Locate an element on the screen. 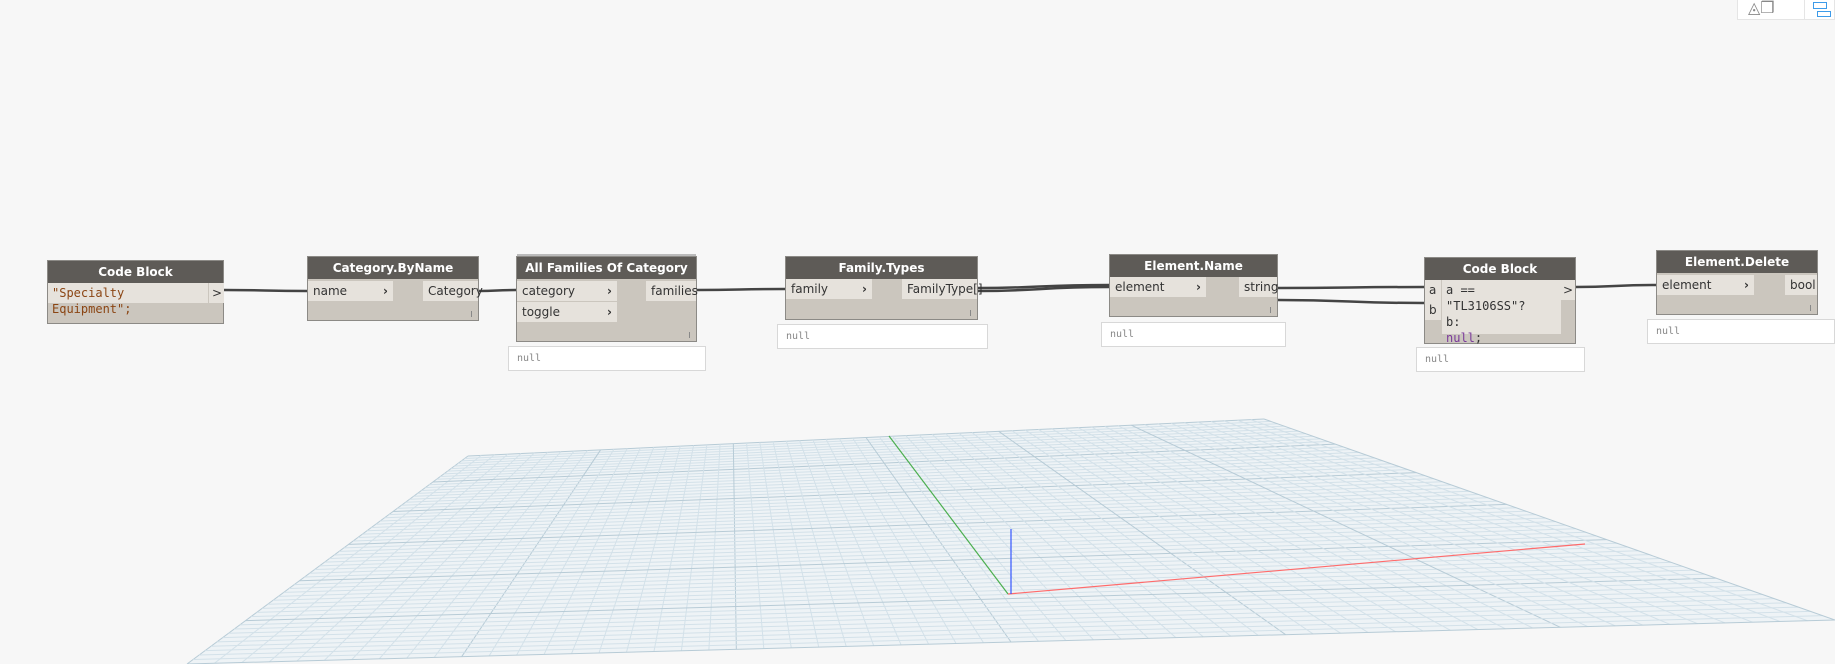 This screenshot has width=1835, height=664. port-label: family is located at coordinates (810, 289).